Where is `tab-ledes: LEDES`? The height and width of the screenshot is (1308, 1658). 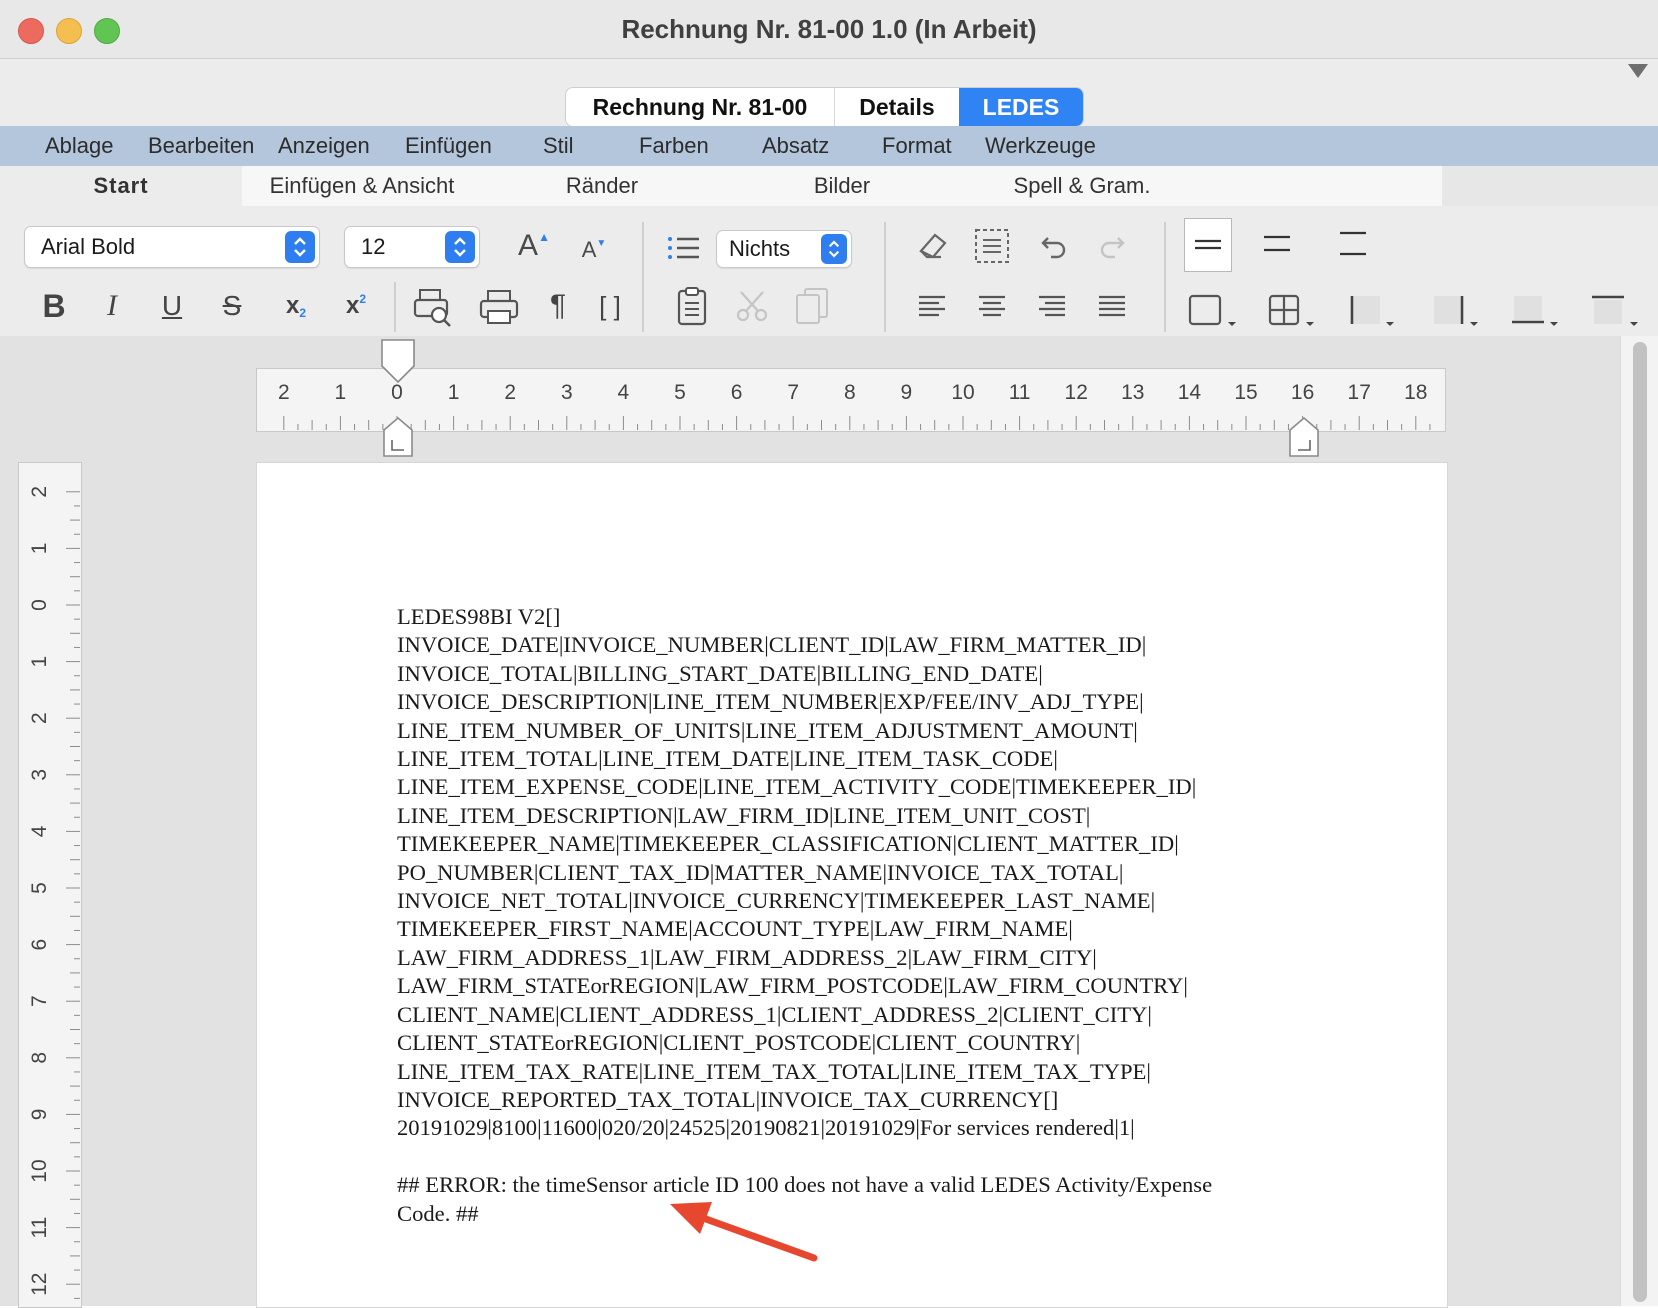
tab-ledes: LEDES is located at coordinates (1021, 107).